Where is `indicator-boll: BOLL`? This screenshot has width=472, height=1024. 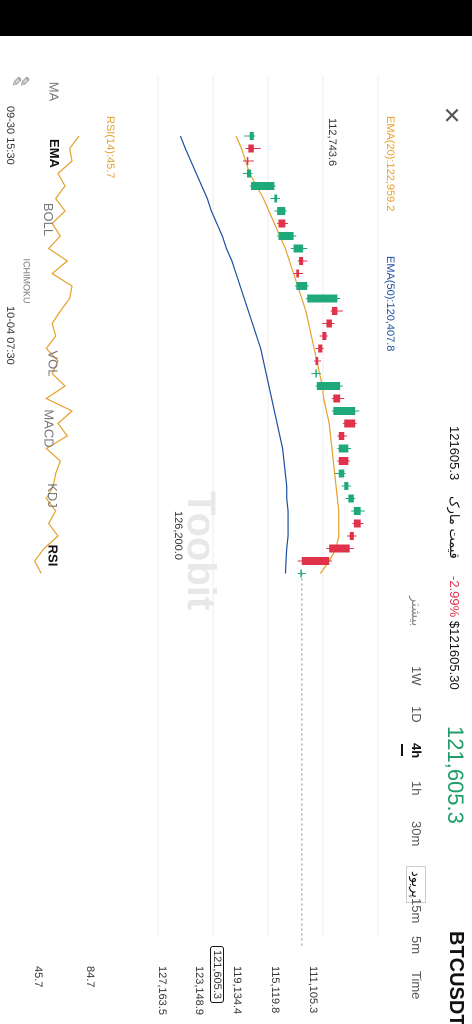 indicator-boll: BOLL is located at coordinates (48, 219).